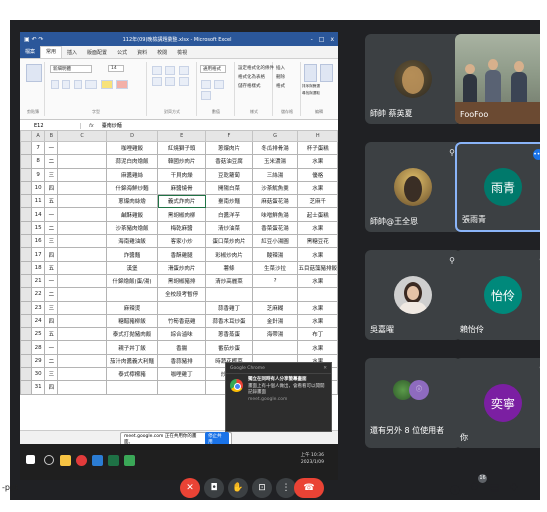  I want to click on number-format-select: 通用格式, so click(213, 69).